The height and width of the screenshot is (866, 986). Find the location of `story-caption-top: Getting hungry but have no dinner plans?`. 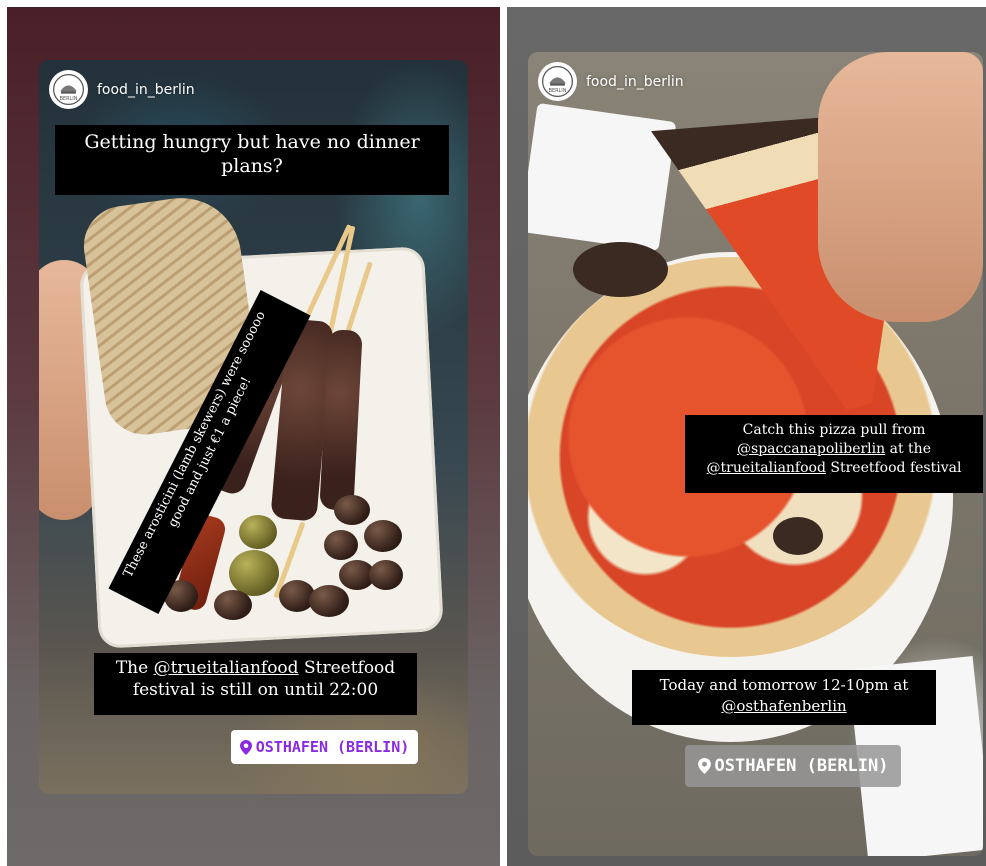

story-caption-top: Getting hungry but have no dinner plans? is located at coordinates (252, 160).